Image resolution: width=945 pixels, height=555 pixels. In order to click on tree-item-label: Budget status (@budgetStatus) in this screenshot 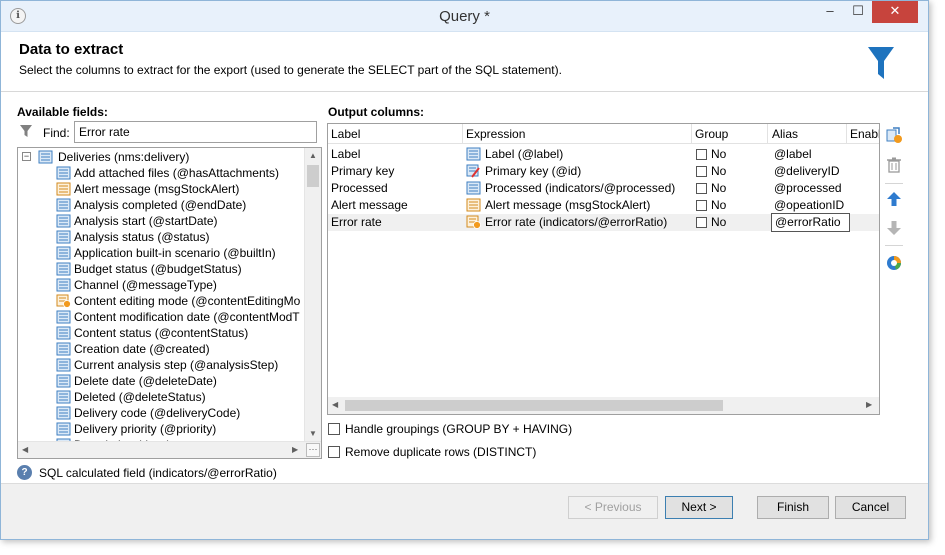, I will do `click(158, 269)`.